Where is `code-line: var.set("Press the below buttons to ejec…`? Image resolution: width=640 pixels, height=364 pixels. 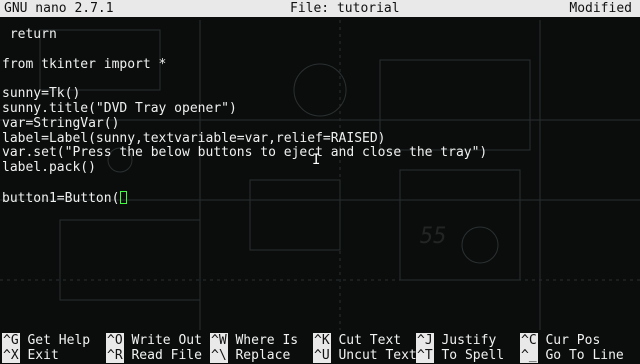
code-line: var.set("Press the below buttons to ejec… is located at coordinates (320, 153).